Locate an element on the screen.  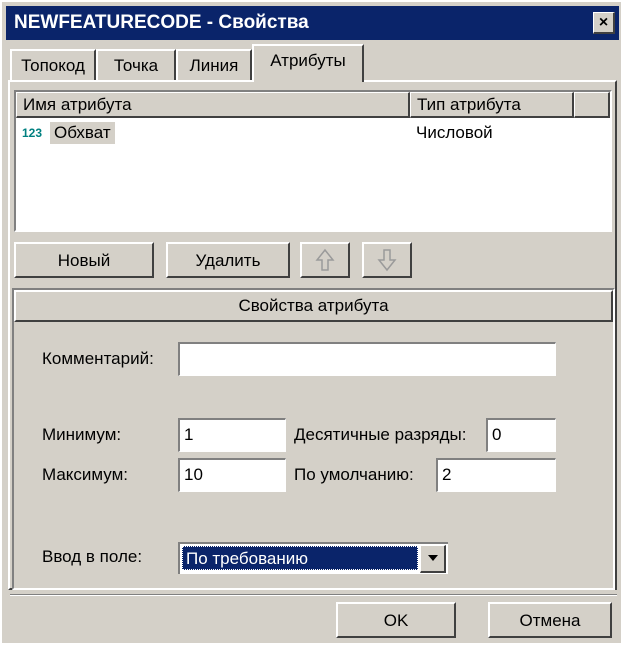
new-button-label: Новый is located at coordinates (84, 260).